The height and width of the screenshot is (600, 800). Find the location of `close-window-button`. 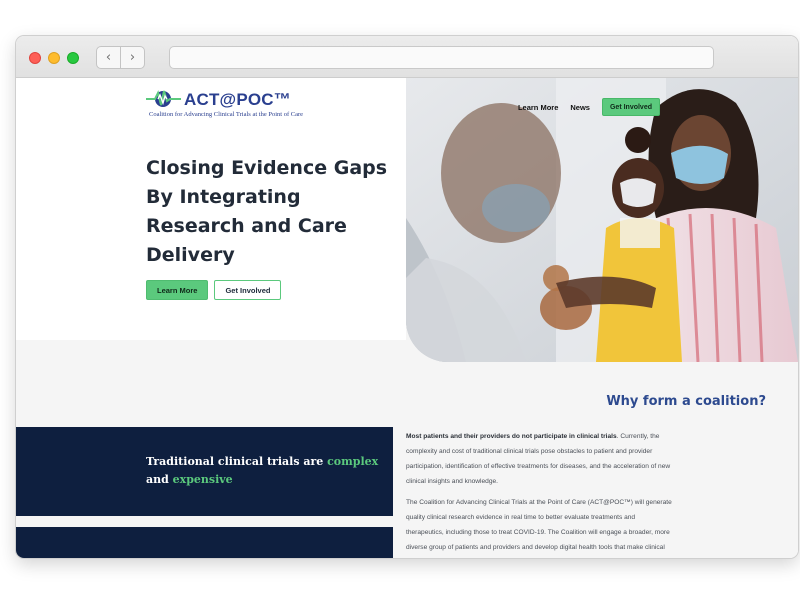

close-window-button is located at coordinates (35, 58).